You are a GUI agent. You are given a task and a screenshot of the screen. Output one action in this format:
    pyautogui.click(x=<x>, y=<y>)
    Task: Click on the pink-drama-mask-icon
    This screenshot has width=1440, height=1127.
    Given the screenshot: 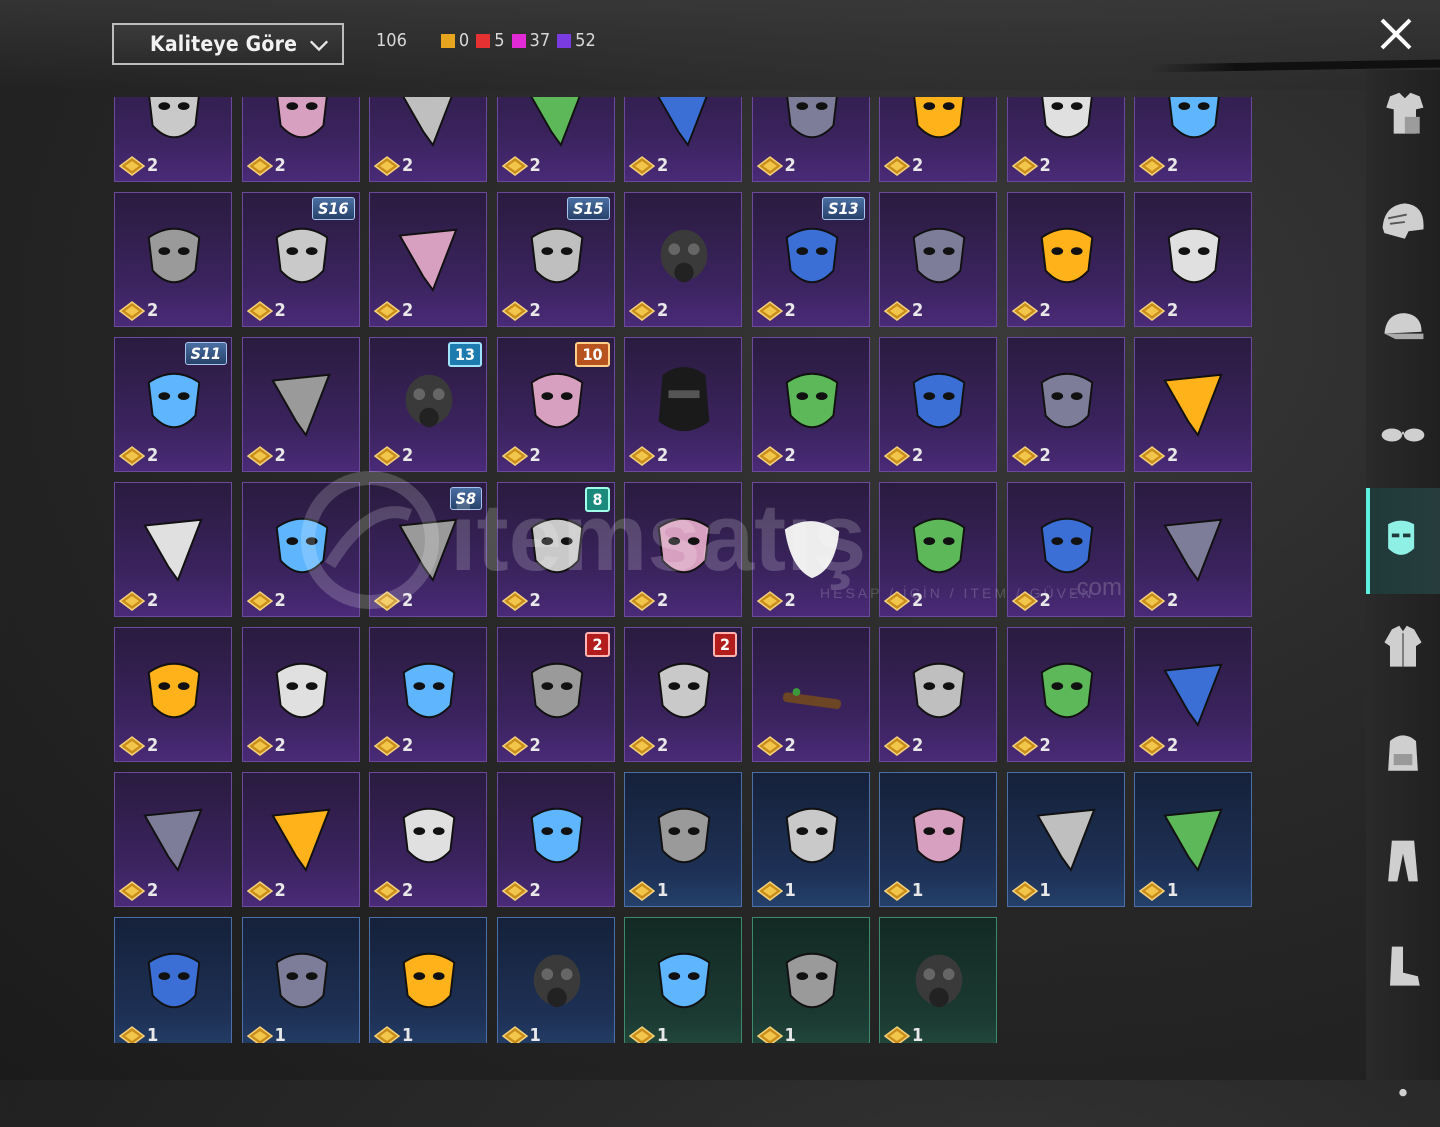 What is the action you would take?
    pyautogui.click(x=301, y=980)
    